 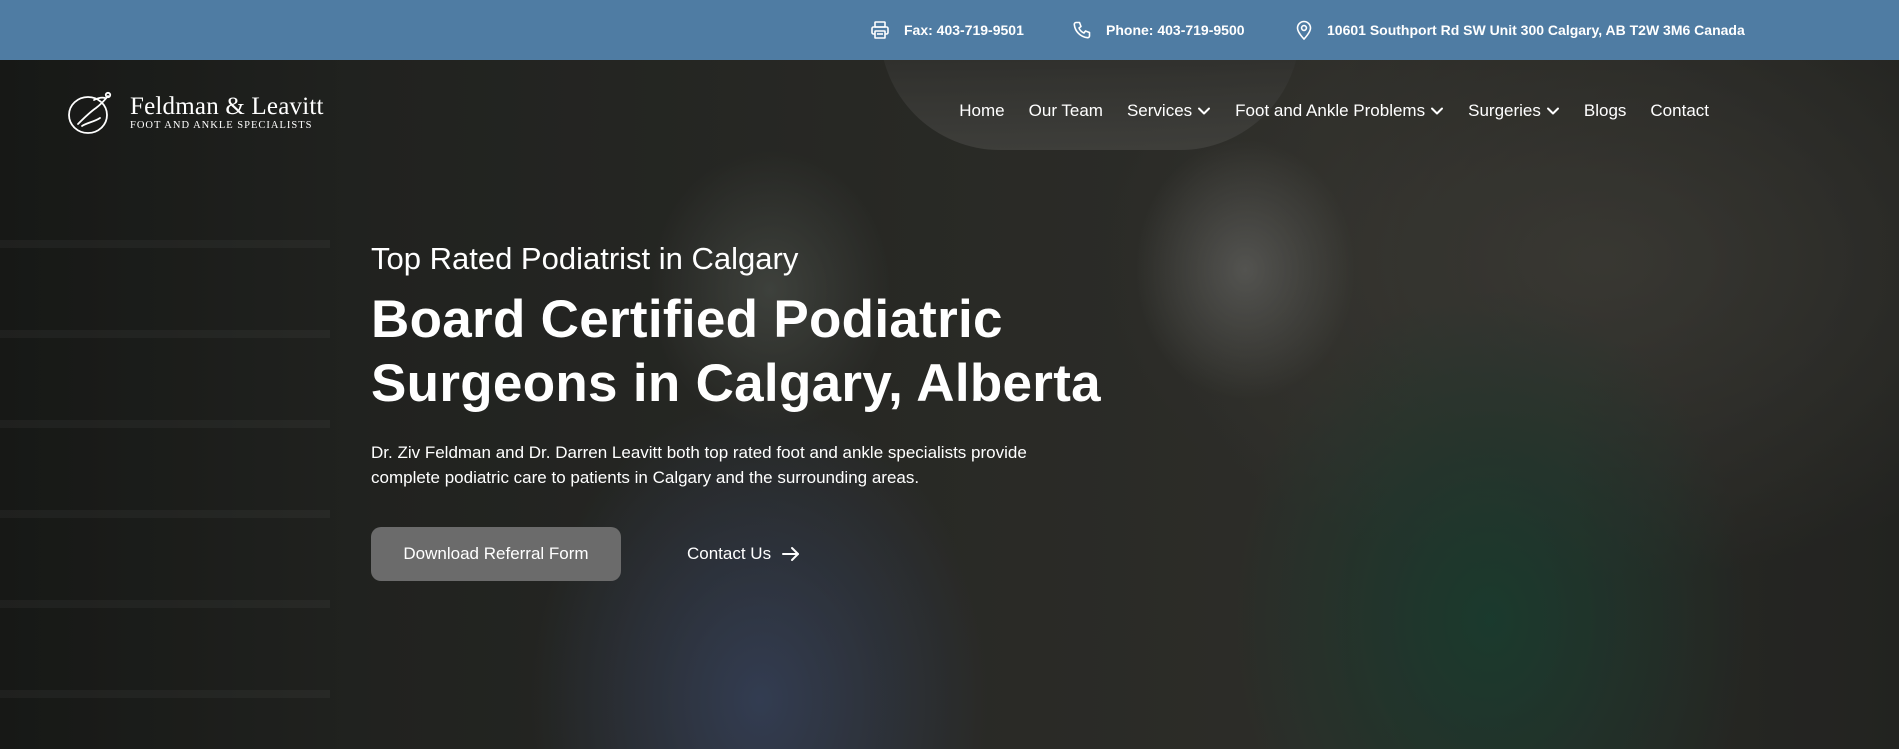 I want to click on nav-item-blogs: Blogs, so click(x=1605, y=111).